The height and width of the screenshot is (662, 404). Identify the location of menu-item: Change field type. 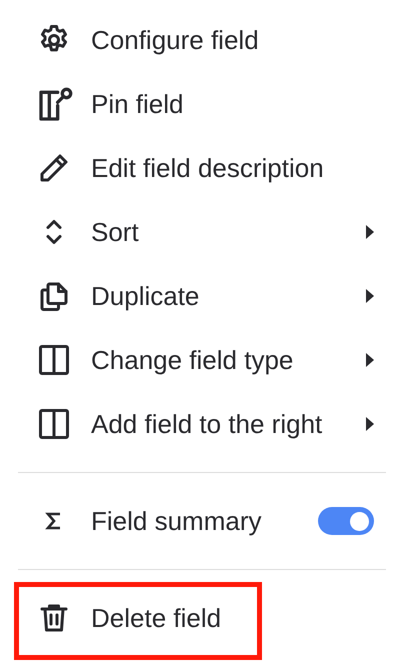
(202, 360).